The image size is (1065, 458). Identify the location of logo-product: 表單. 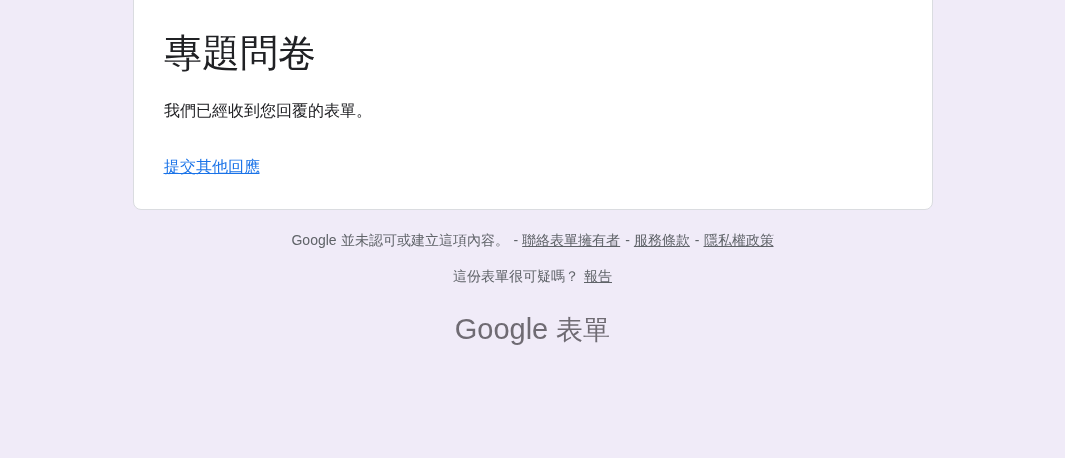
(583, 330).